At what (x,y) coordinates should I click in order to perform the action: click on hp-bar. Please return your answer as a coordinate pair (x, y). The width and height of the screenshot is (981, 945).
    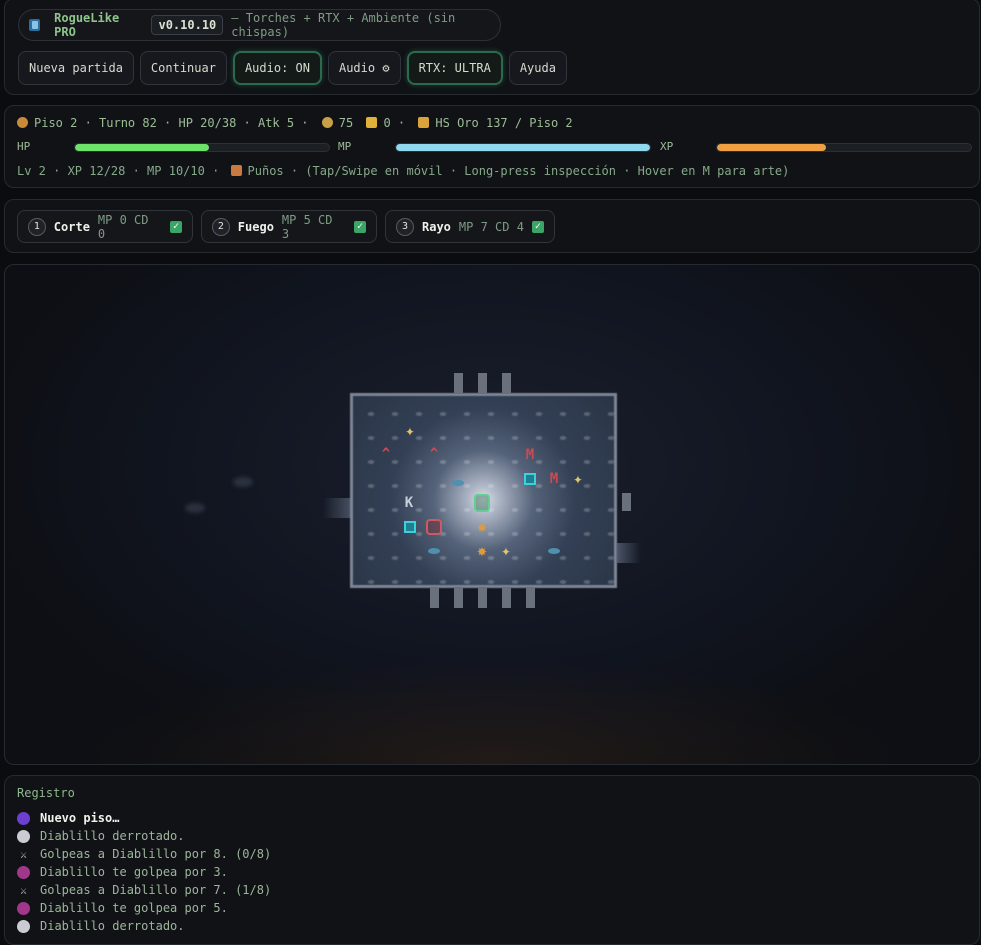
    Looking at the image, I should click on (202, 147).